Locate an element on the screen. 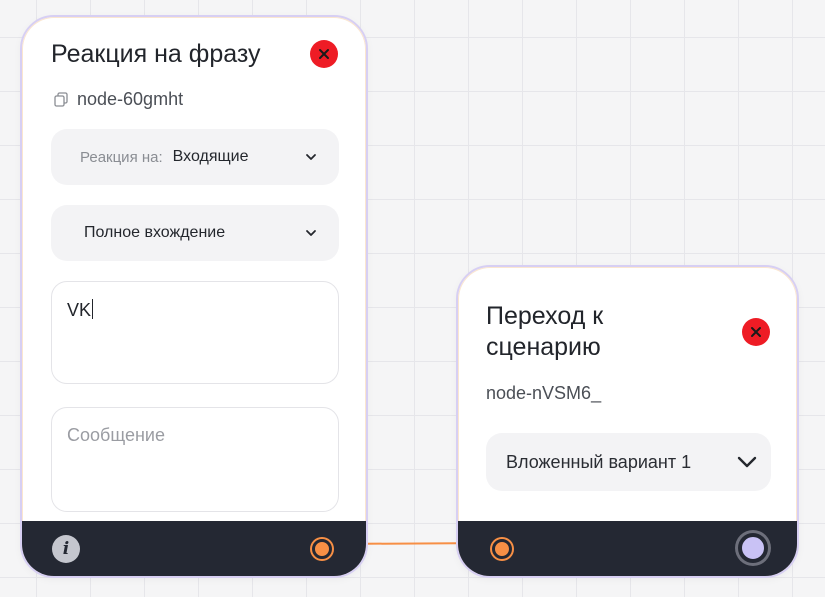 This screenshot has height=597, width=825. text-caret is located at coordinates (93, 309).